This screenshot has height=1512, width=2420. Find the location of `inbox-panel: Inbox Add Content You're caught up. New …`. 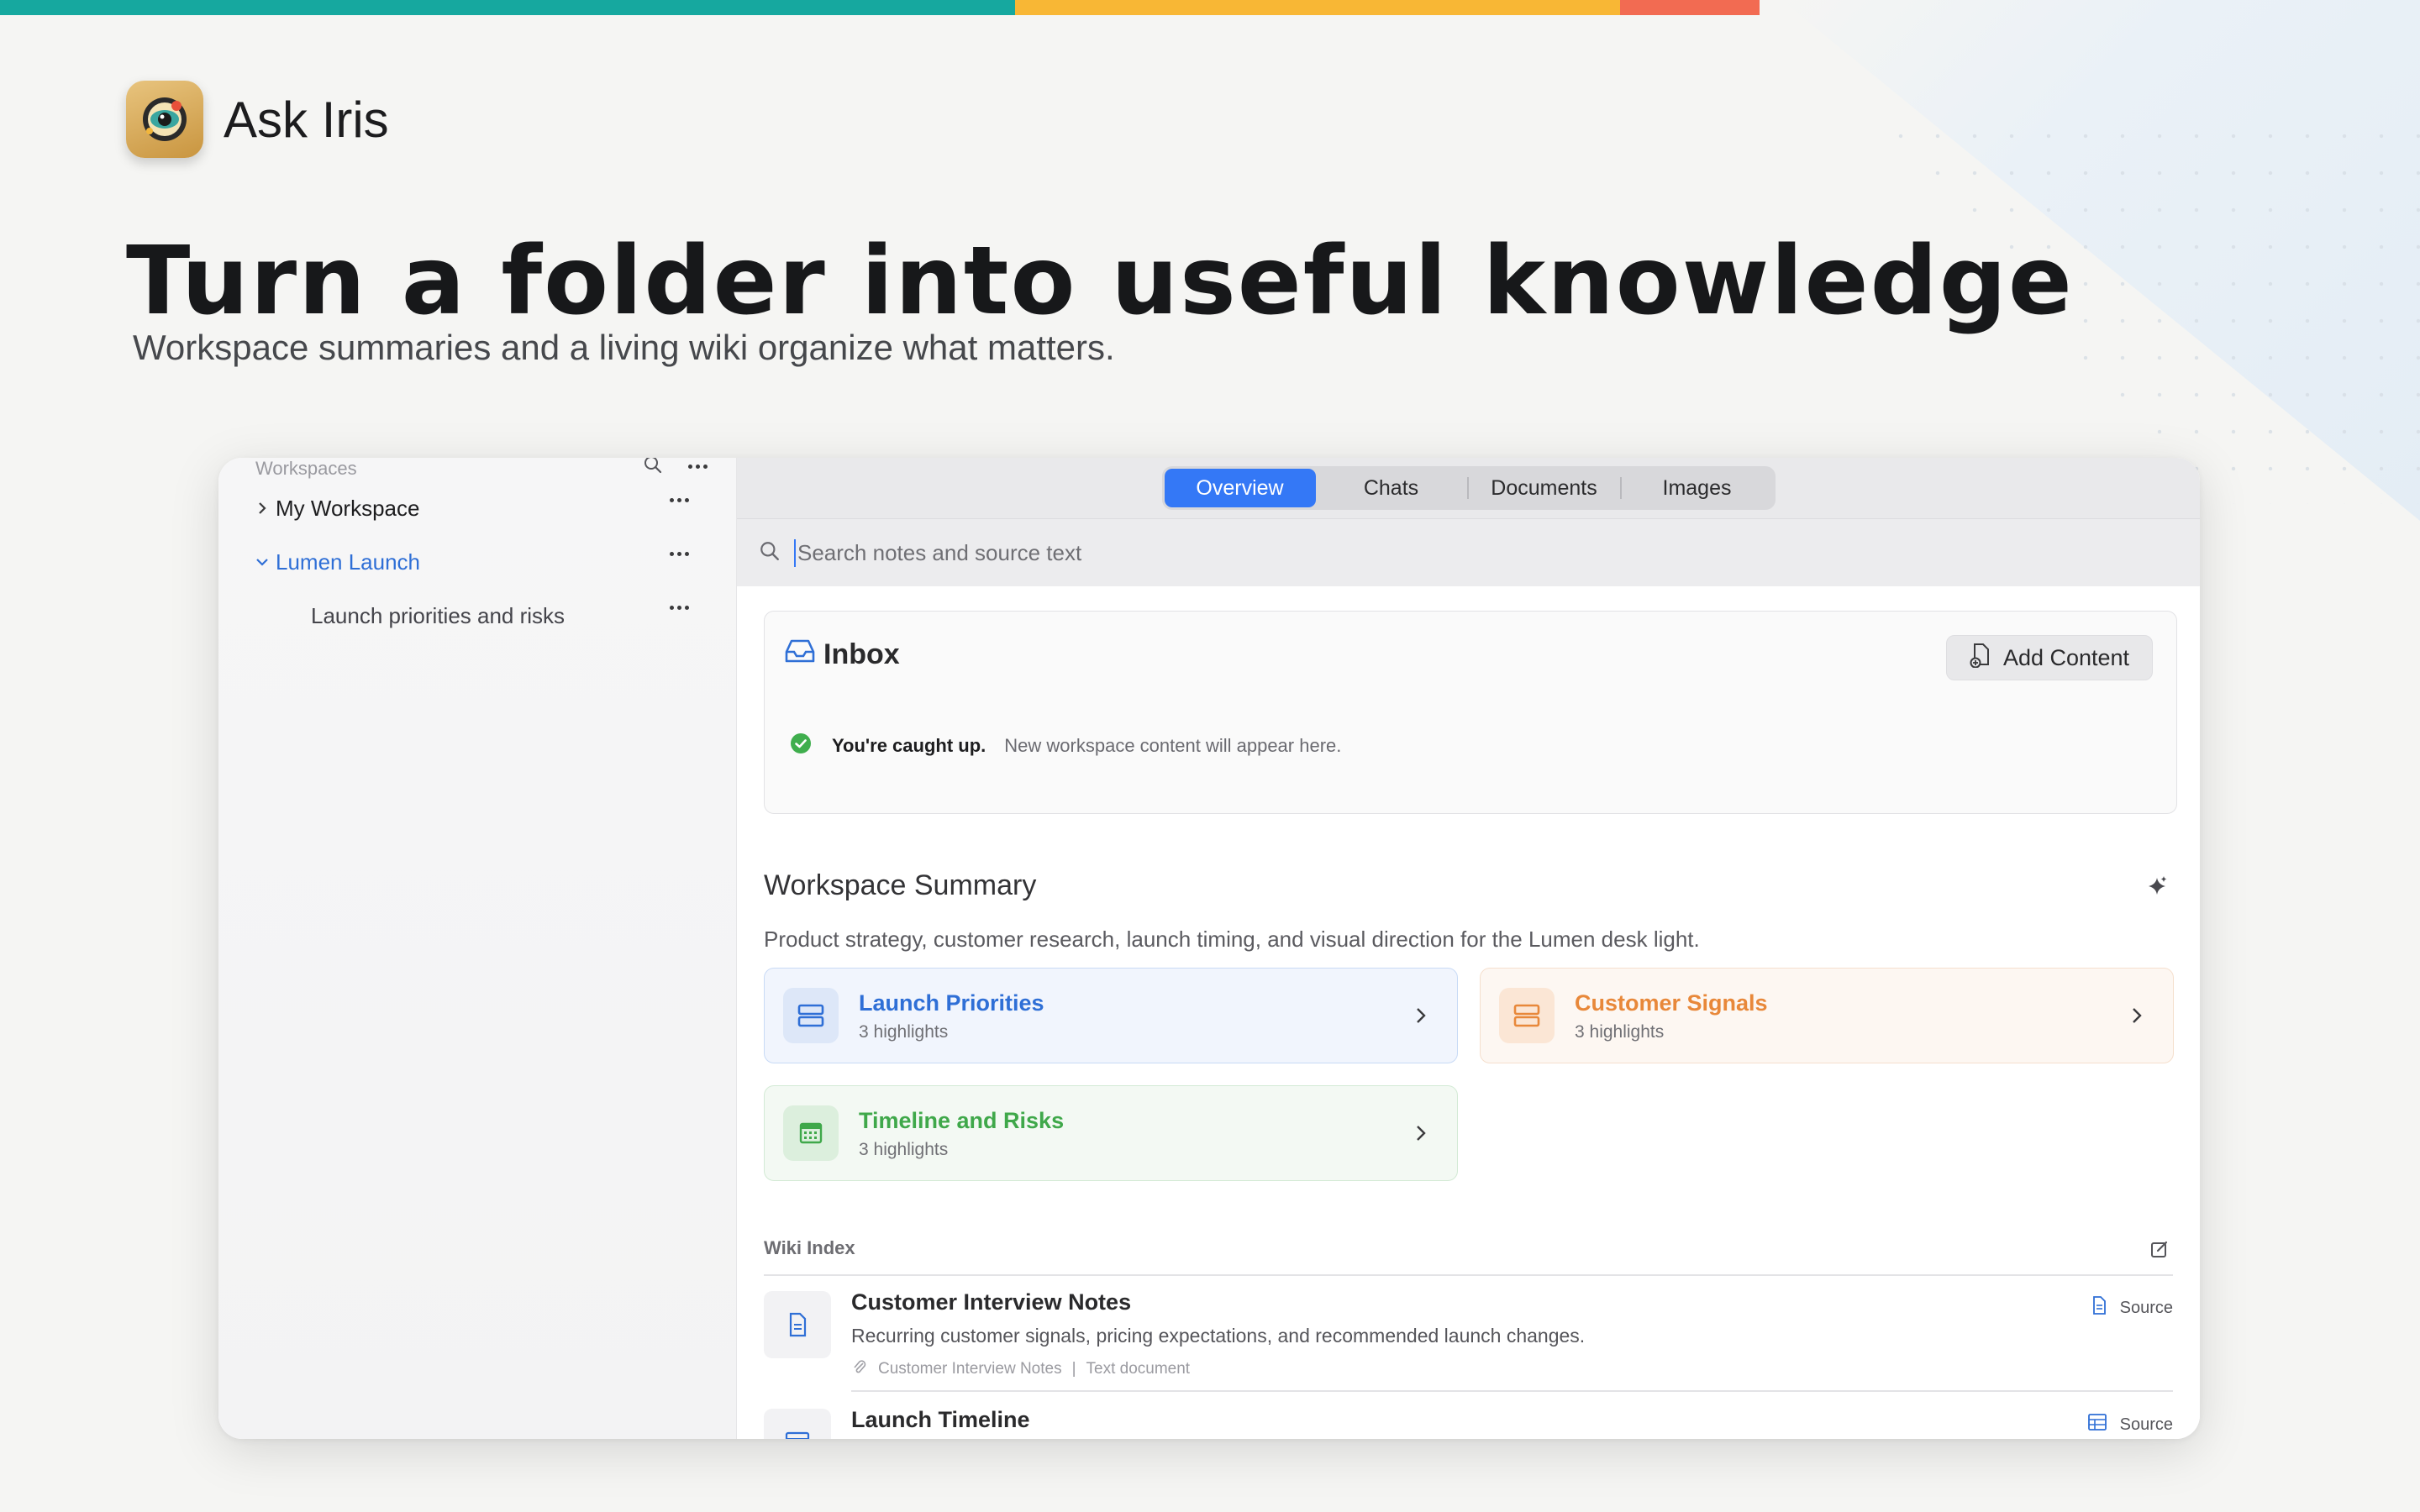

inbox-panel: Inbox Add Content You're caught up. New … is located at coordinates (1470, 712).